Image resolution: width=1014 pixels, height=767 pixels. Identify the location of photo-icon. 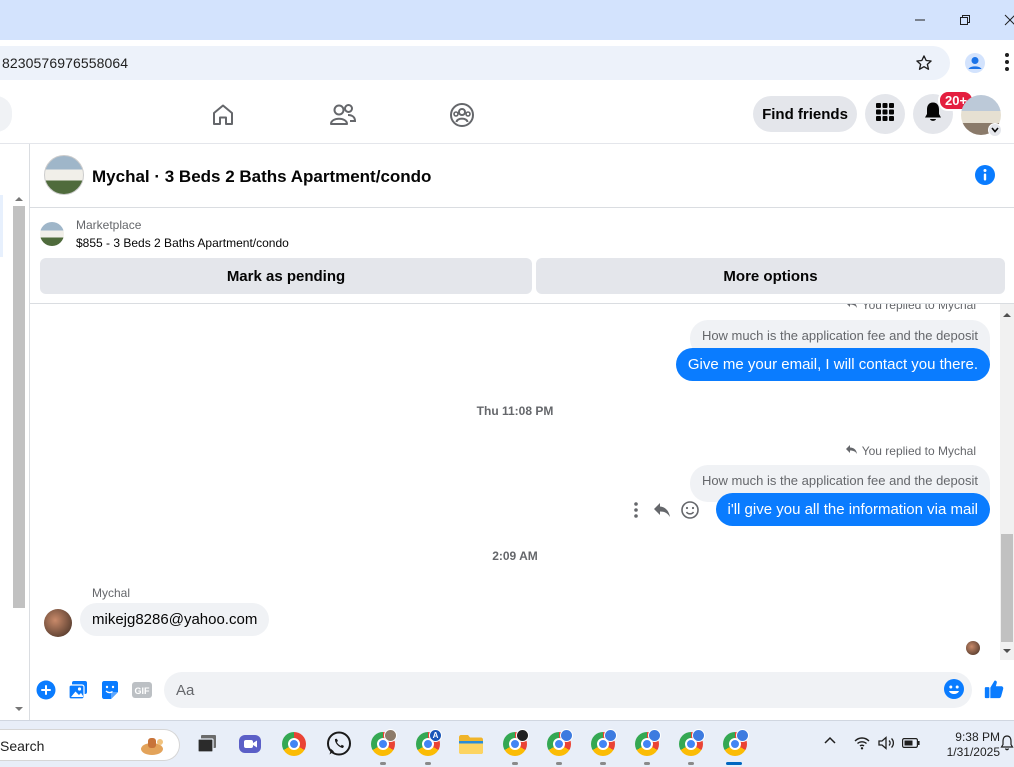
(78, 690).